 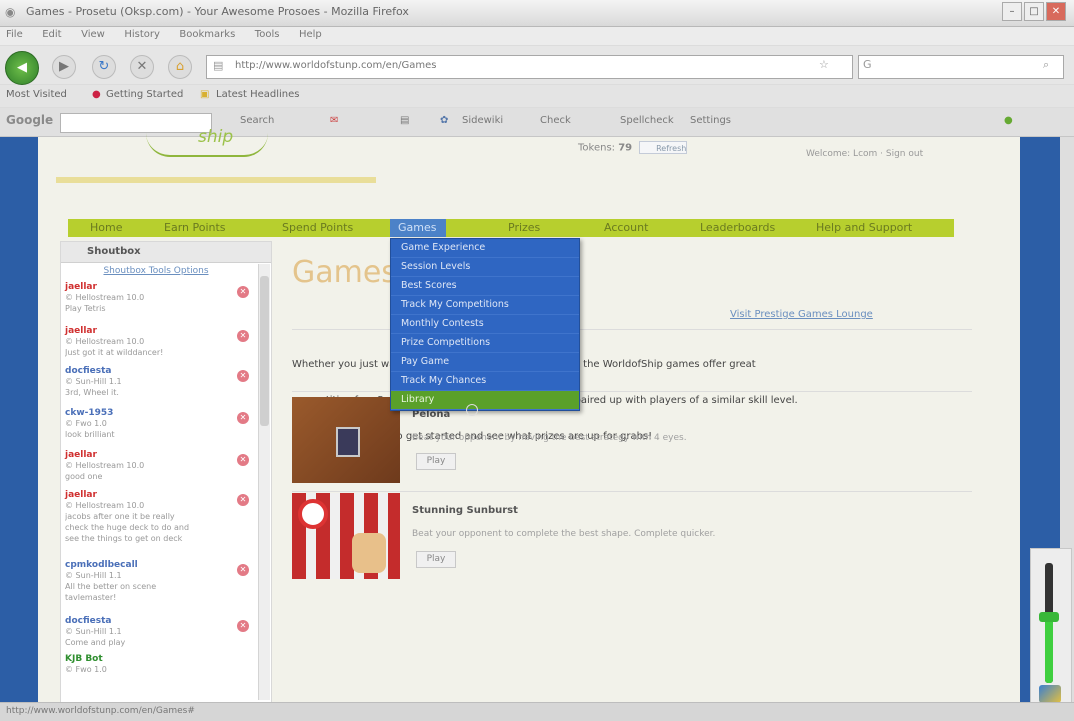 I want to click on nav-home: Home, so click(x=106, y=227).